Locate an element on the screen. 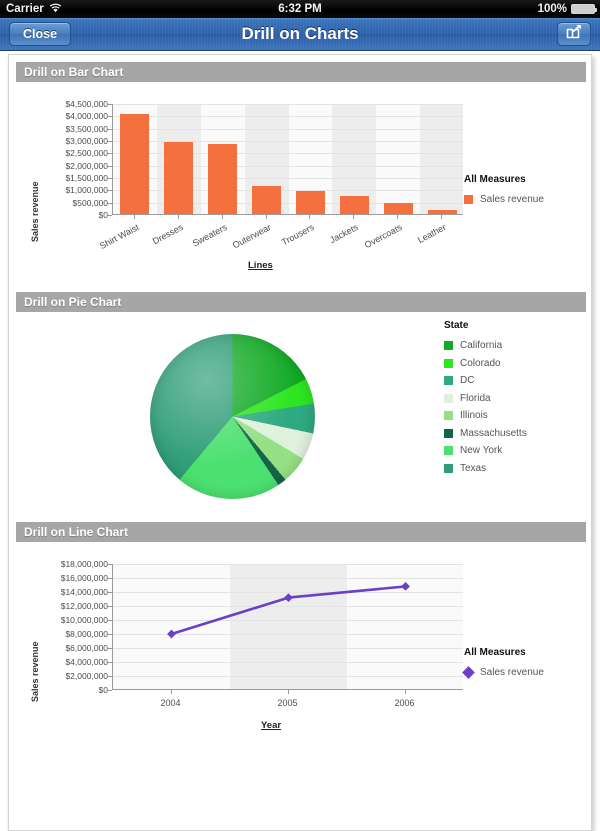 The height and width of the screenshot is (831, 600). legend-item-label: Colorado is located at coordinates (480, 363).